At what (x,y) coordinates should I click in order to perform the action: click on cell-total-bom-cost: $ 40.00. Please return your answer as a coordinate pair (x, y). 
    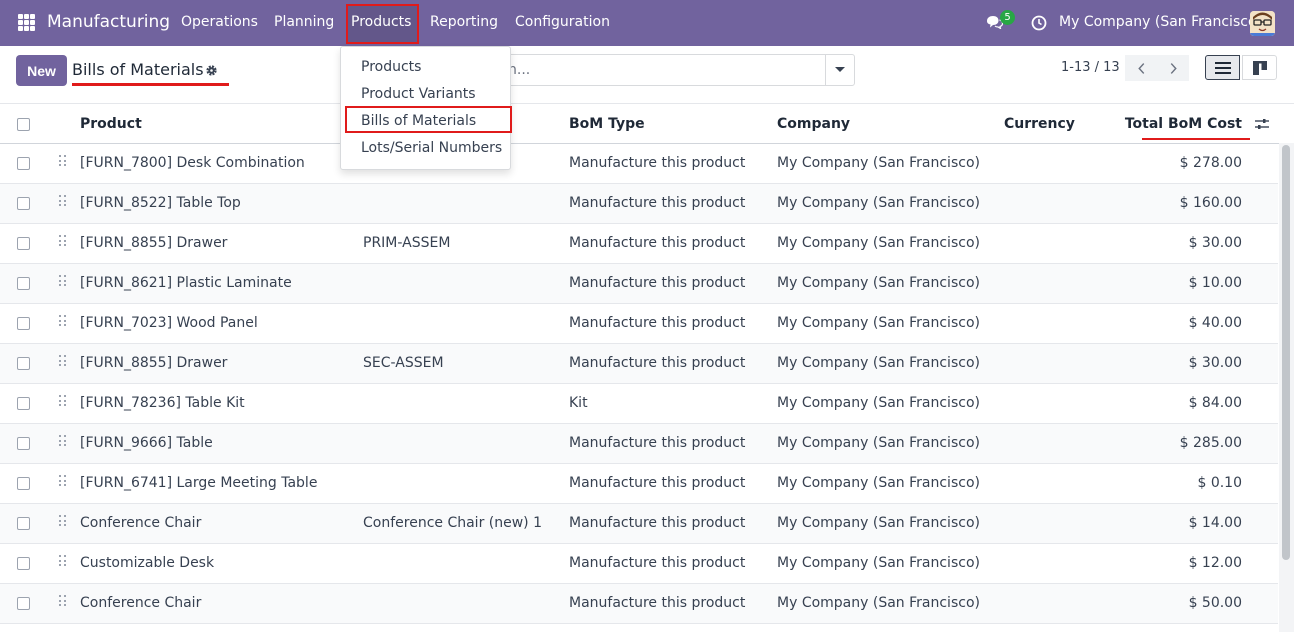
    Looking at the image, I should click on (1215, 323).